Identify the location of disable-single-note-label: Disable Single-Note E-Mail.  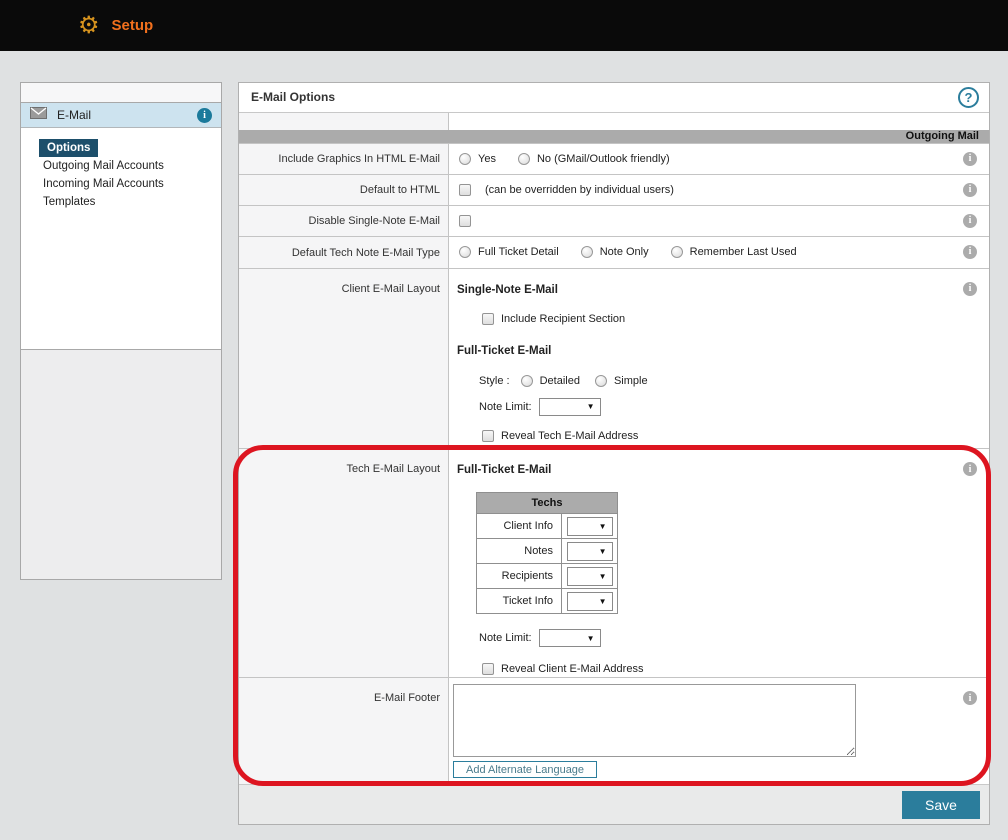
(344, 220).